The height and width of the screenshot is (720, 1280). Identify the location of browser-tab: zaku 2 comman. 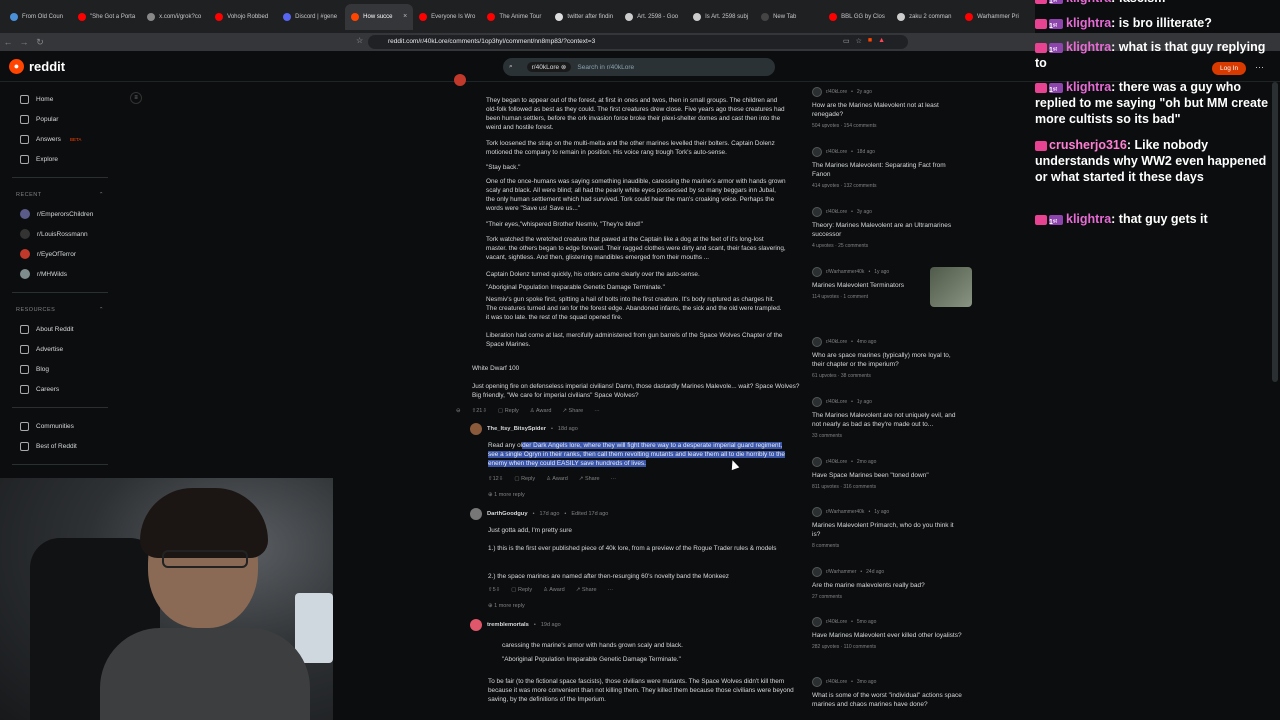
(925, 17).